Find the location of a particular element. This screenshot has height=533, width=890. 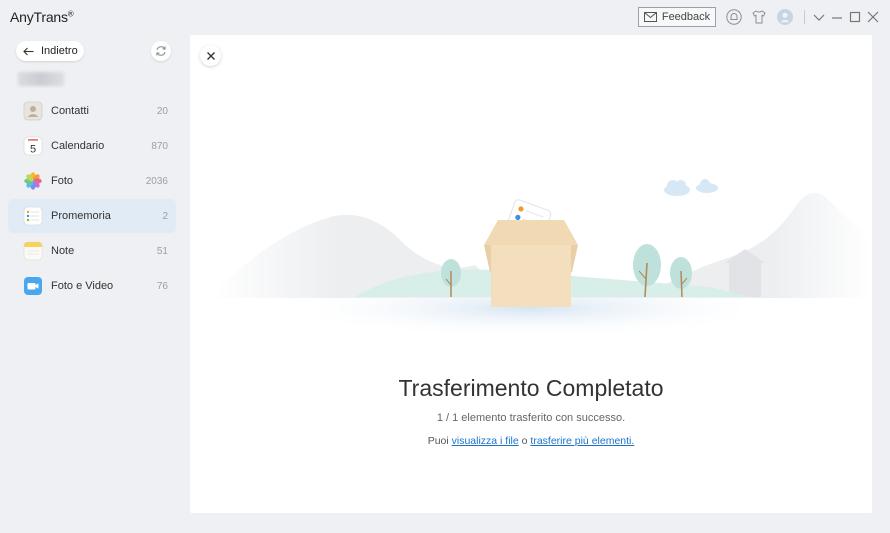

app-name: AnyTrans is located at coordinates (39, 17).